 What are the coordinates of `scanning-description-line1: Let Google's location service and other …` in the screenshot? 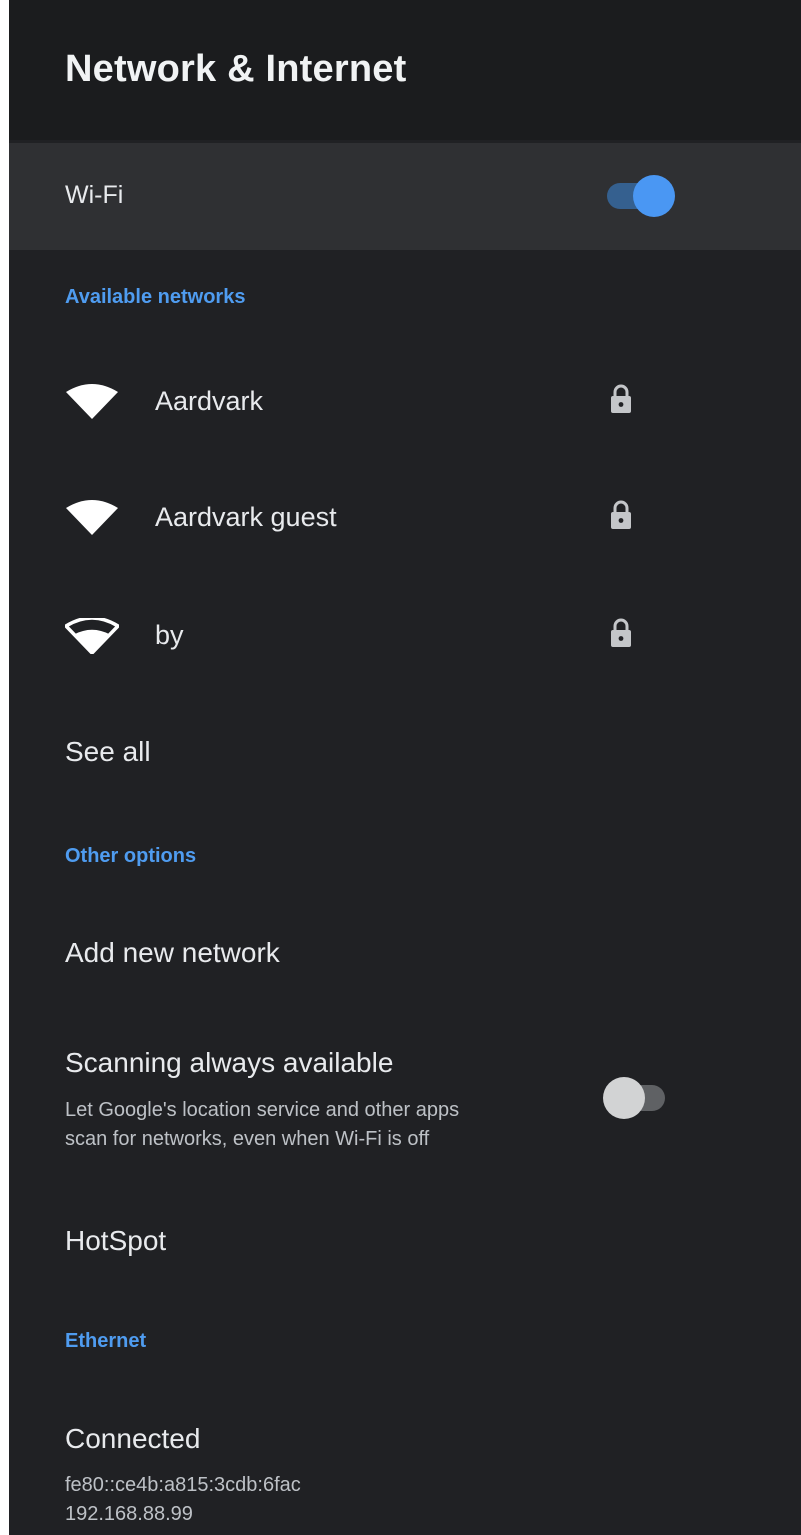 It's located at (262, 1110).